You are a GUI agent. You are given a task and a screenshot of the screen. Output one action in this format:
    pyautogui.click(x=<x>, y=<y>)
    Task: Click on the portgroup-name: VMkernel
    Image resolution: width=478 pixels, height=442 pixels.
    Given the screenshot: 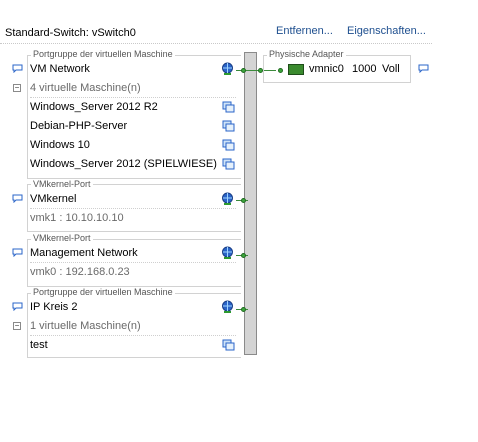 What is the action you would take?
    pyautogui.click(x=53, y=199)
    